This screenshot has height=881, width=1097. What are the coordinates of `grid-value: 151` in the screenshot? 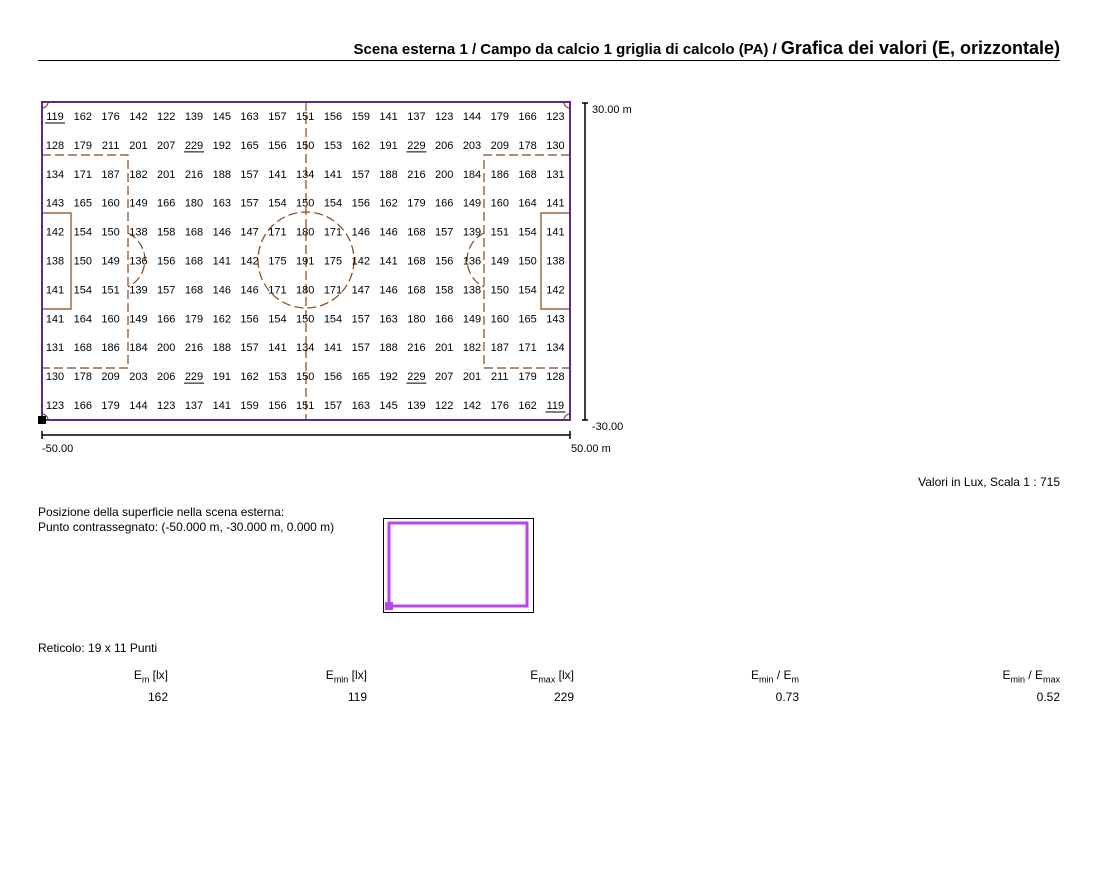 It's located at (110, 290).